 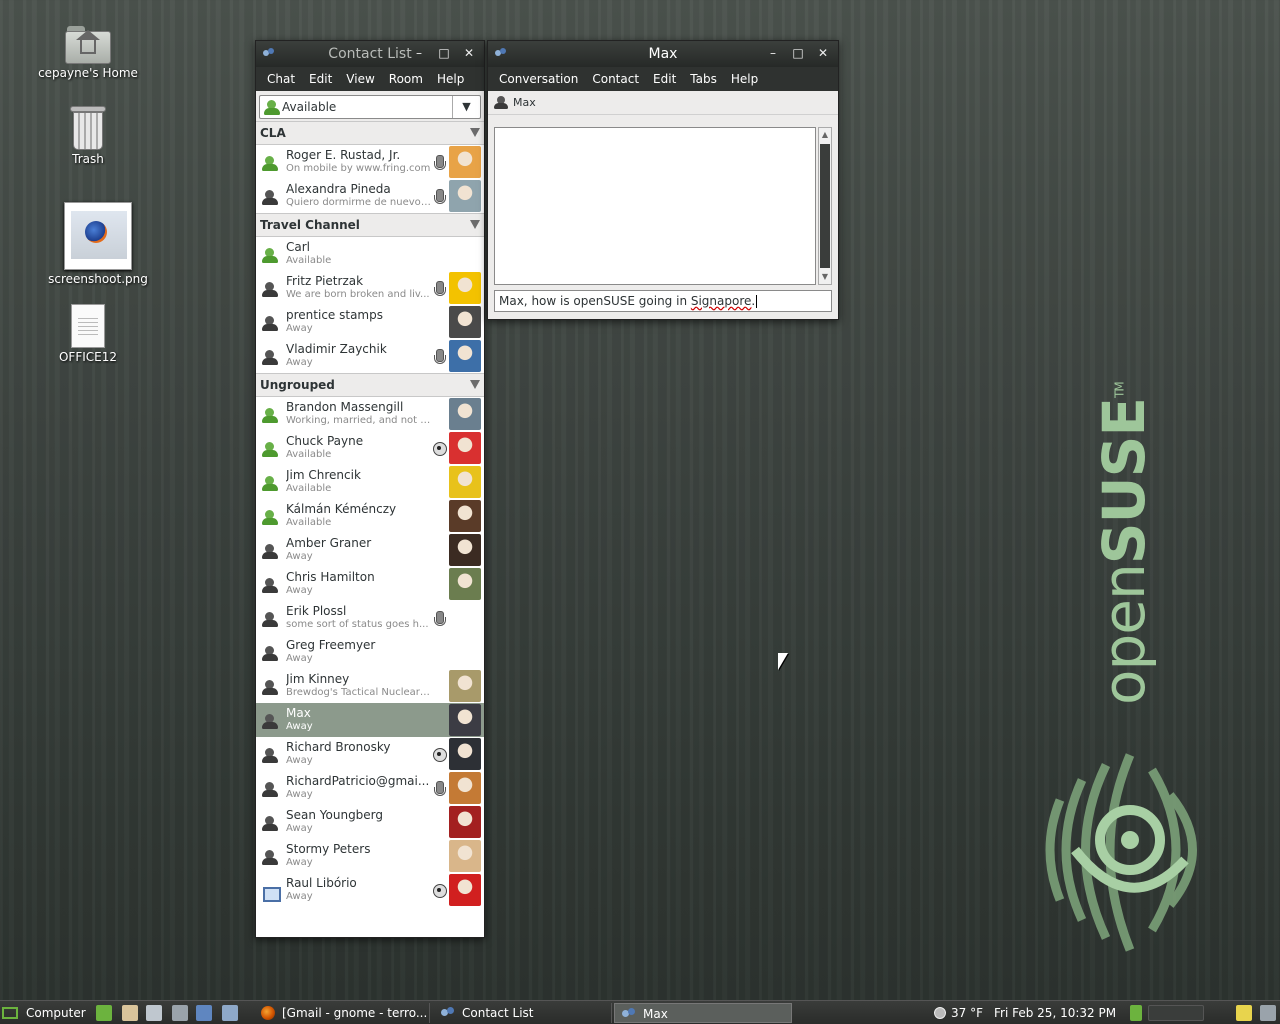 What do you see at coordinates (370, 107) in the screenshot?
I see `status-selector: Available ▼` at bounding box center [370, 107].